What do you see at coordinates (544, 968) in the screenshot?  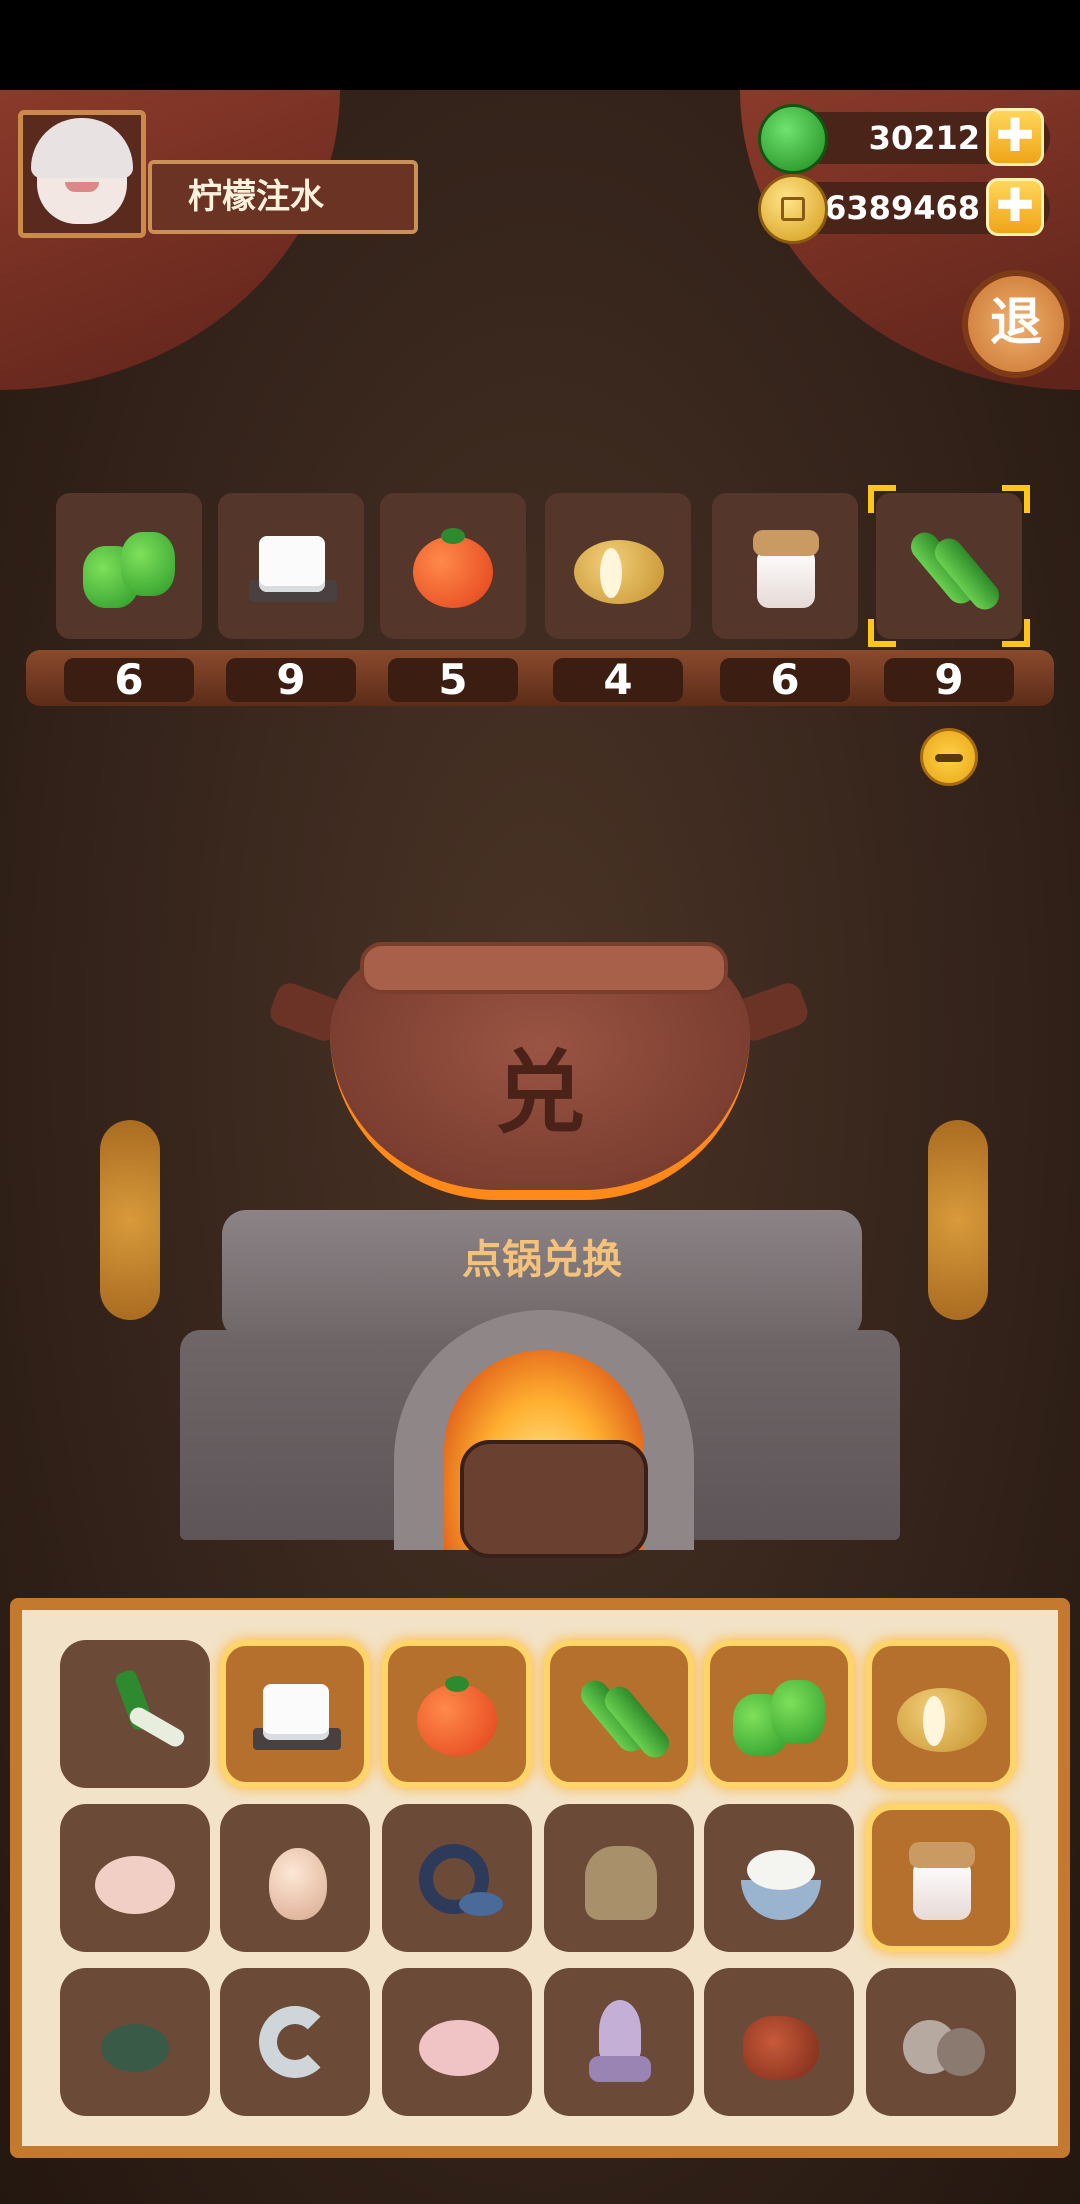 I see `pot-rim` at bounding box center [544, 968].